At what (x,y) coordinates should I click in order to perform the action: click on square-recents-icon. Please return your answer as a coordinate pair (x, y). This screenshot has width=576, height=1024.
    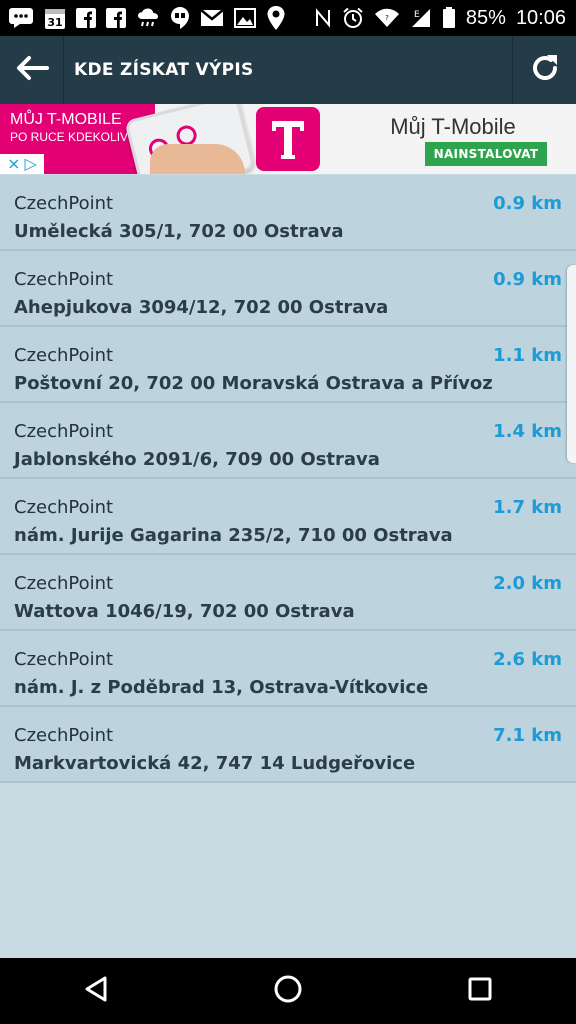
    Looking at the image, I should click on (480, 991).